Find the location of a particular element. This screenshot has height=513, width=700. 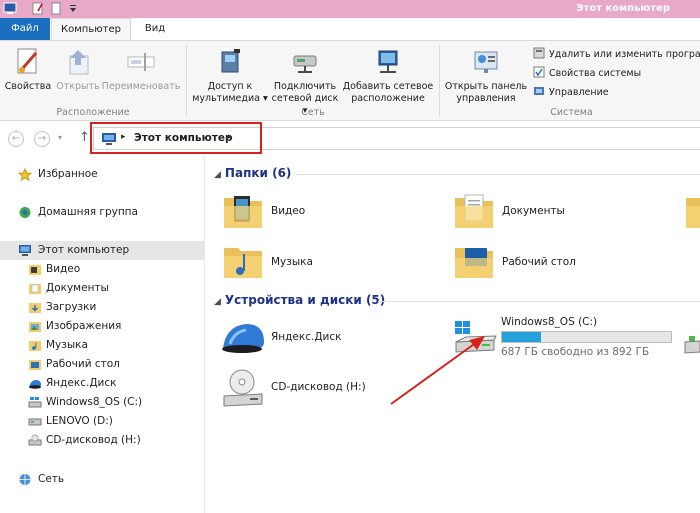

properties-button: Свойства is located at coordinates (28, 68).